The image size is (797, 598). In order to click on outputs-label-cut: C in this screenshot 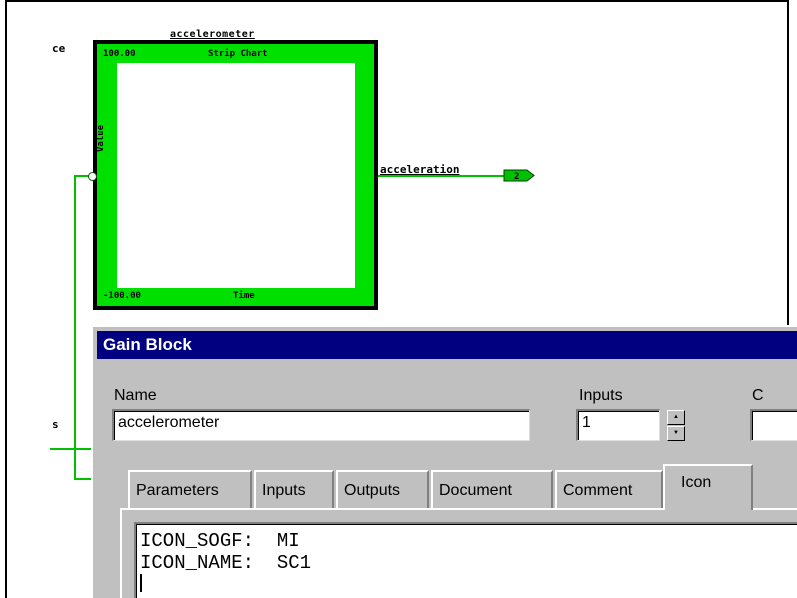, I will do `click(758, 395)`.